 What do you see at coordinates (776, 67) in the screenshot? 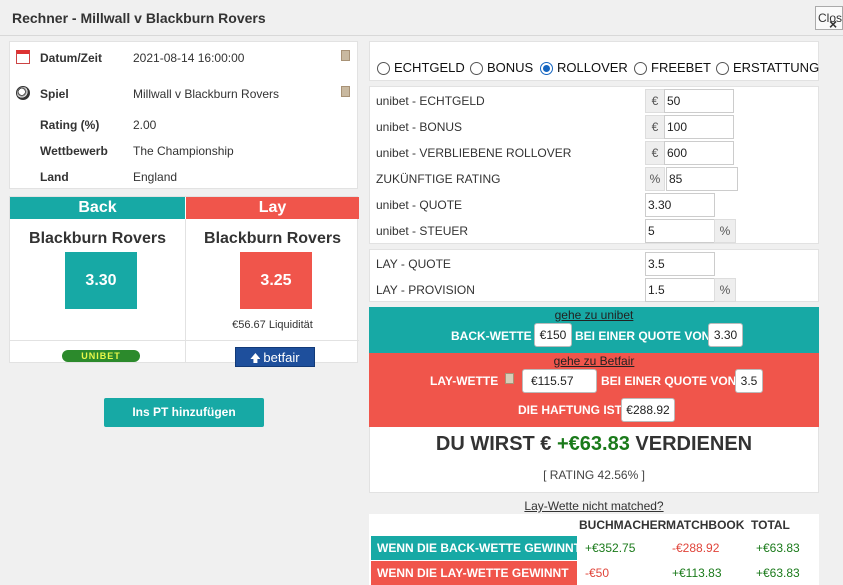
I see `radio-label: ERSTATTUNG` at bounding box center [776, 67].